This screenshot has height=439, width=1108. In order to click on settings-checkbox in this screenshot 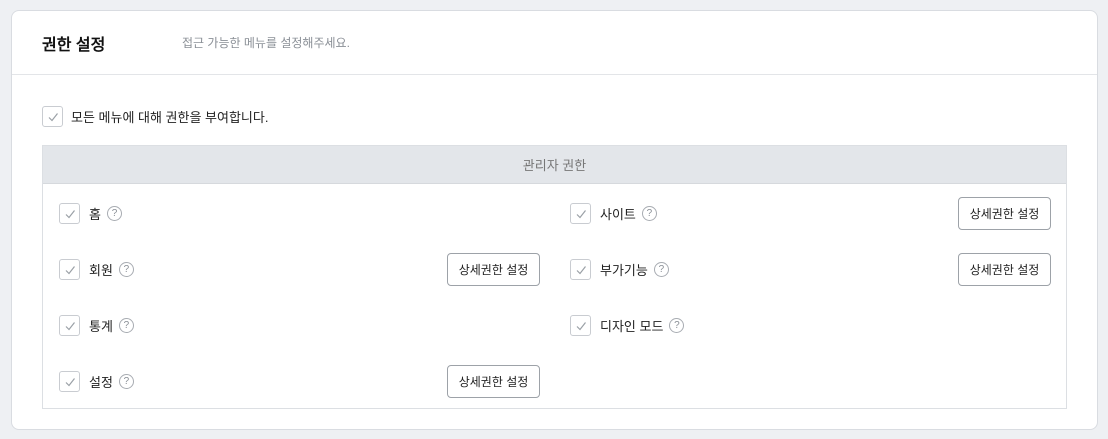, I will do `click(69, 381)`.